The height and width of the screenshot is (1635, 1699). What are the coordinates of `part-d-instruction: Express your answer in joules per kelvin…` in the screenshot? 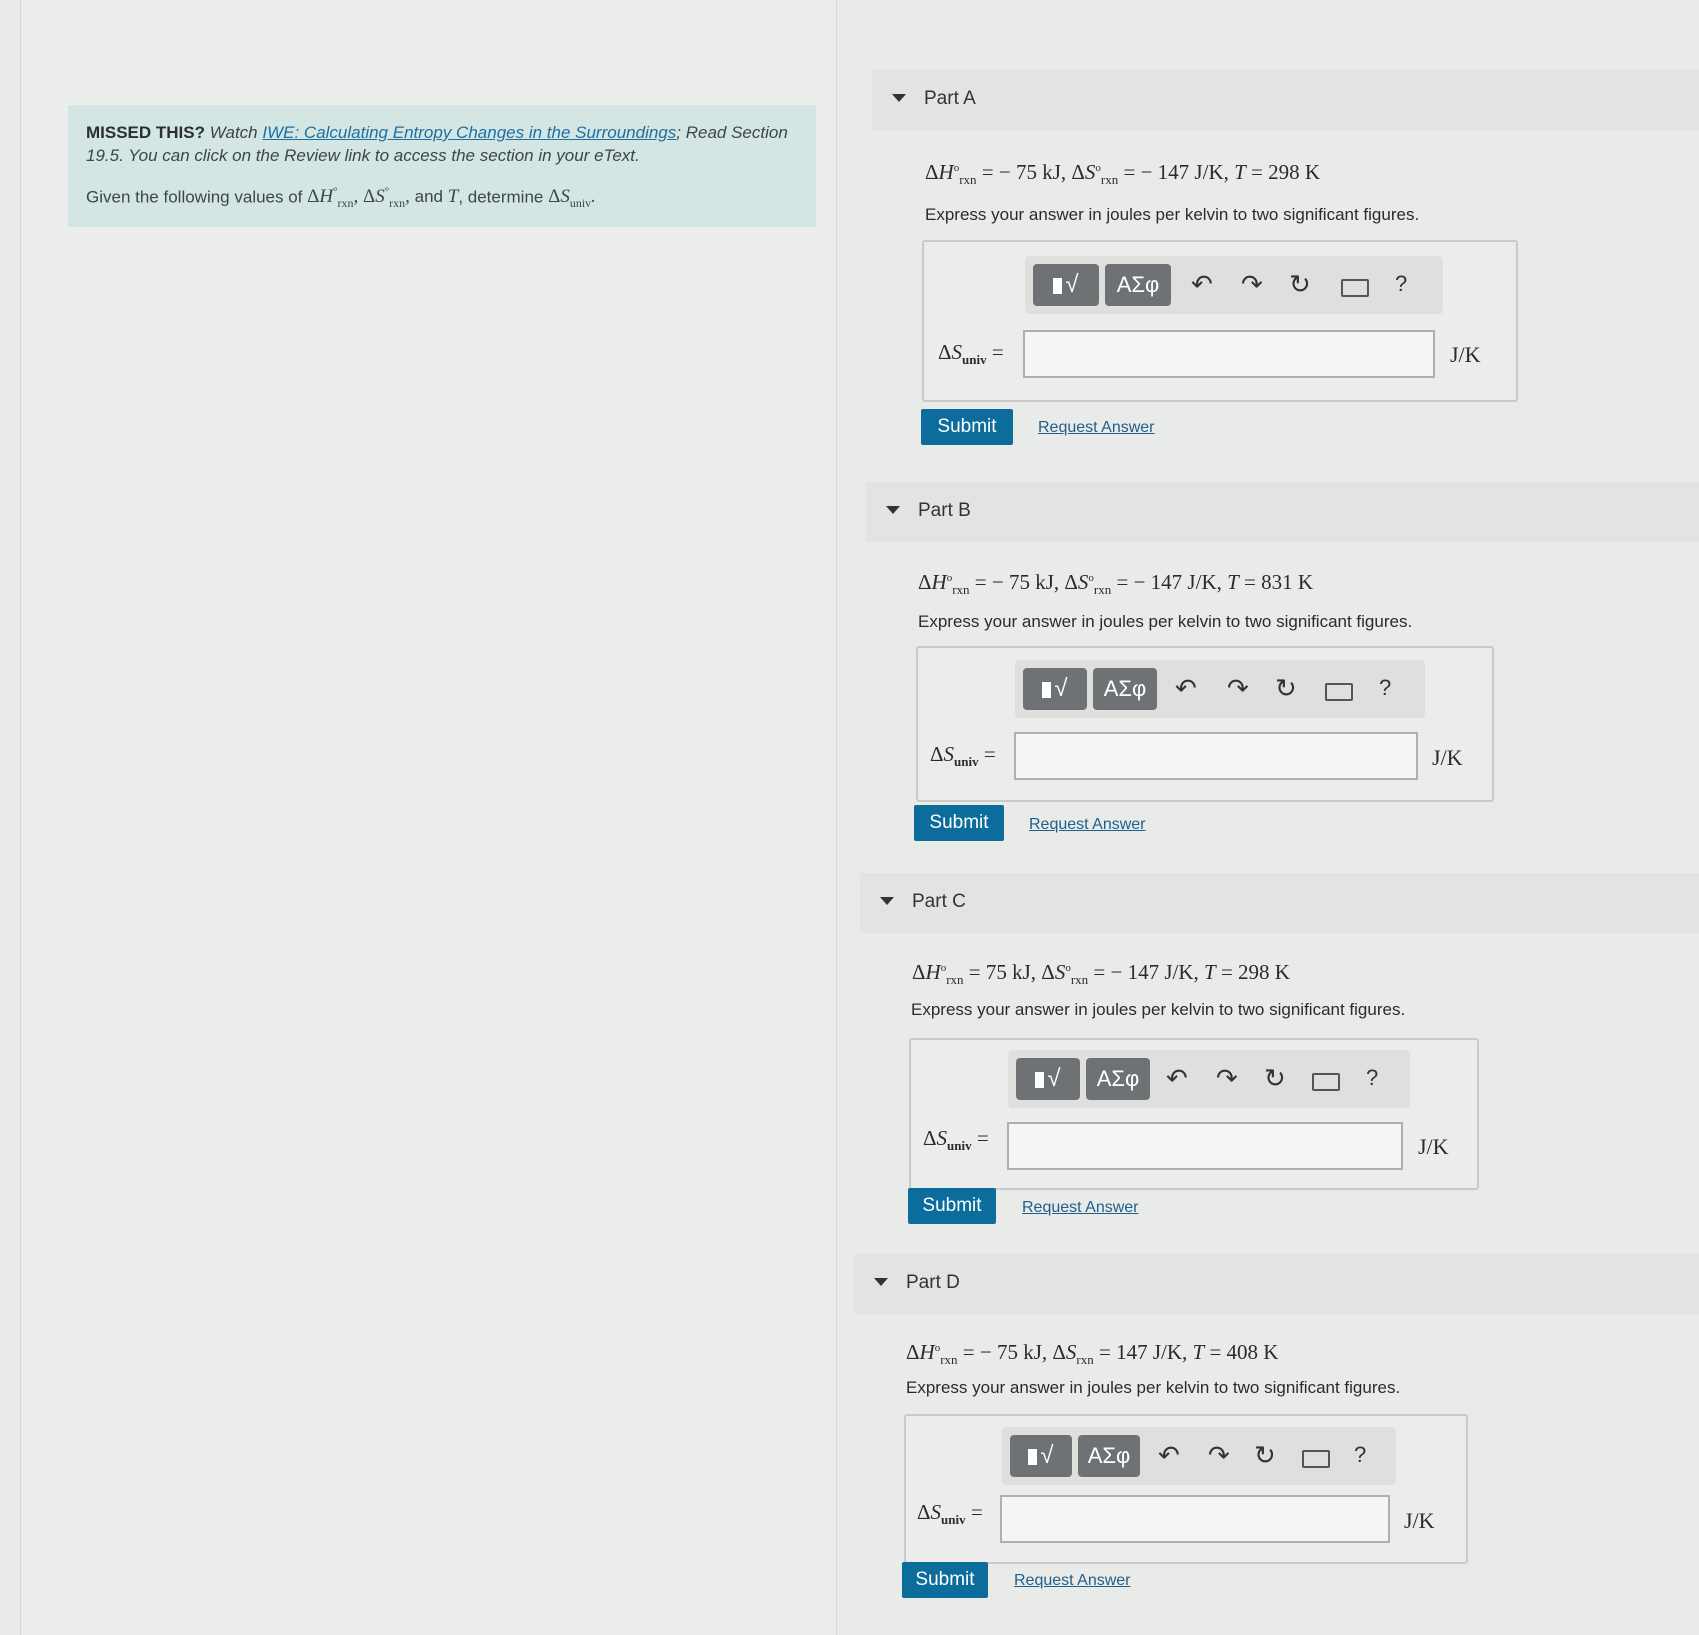 It's located at (1153, 1387).